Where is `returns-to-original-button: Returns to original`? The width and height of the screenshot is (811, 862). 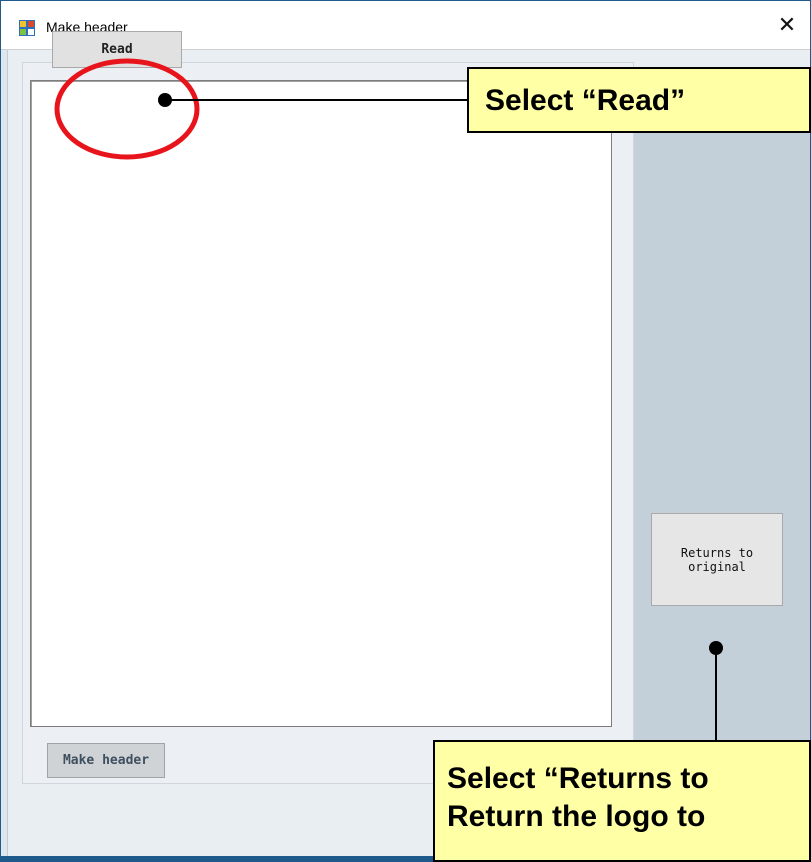 returns-to-original-button: Returns to original is located at coordinates (717, 559).